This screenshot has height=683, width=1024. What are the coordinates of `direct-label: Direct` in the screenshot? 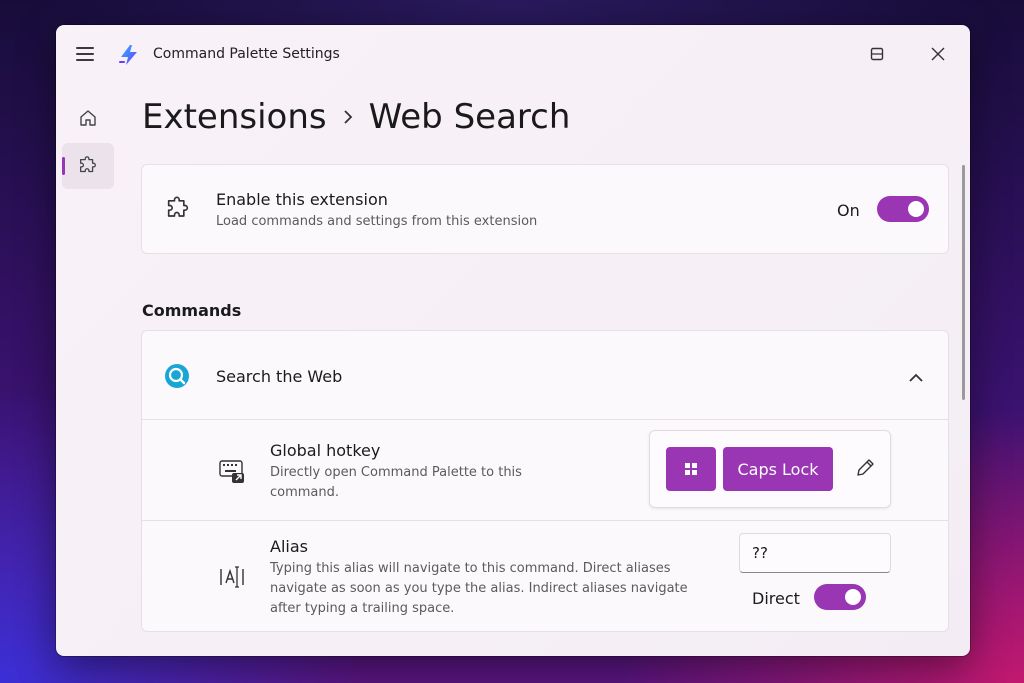 It's located at (776, 598).